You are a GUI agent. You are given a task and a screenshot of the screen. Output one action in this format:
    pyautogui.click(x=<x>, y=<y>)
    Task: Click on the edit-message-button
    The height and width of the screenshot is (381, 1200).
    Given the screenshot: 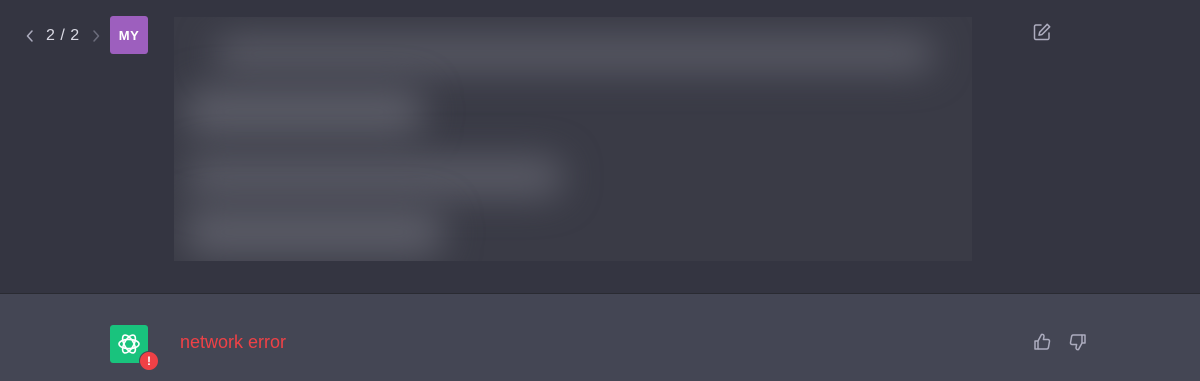 What is the action you would take?
    pyautogui.click(x=1042, y=32)
    